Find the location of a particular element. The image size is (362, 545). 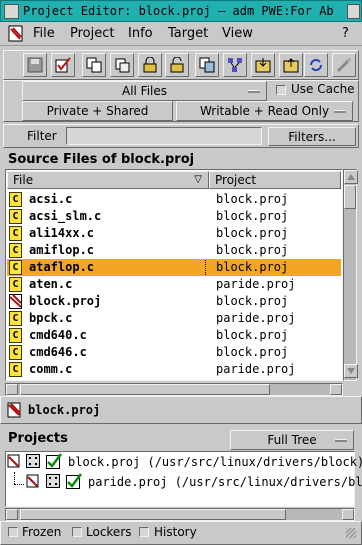

use-cache-checkbox is located at coordinates (281, 90).